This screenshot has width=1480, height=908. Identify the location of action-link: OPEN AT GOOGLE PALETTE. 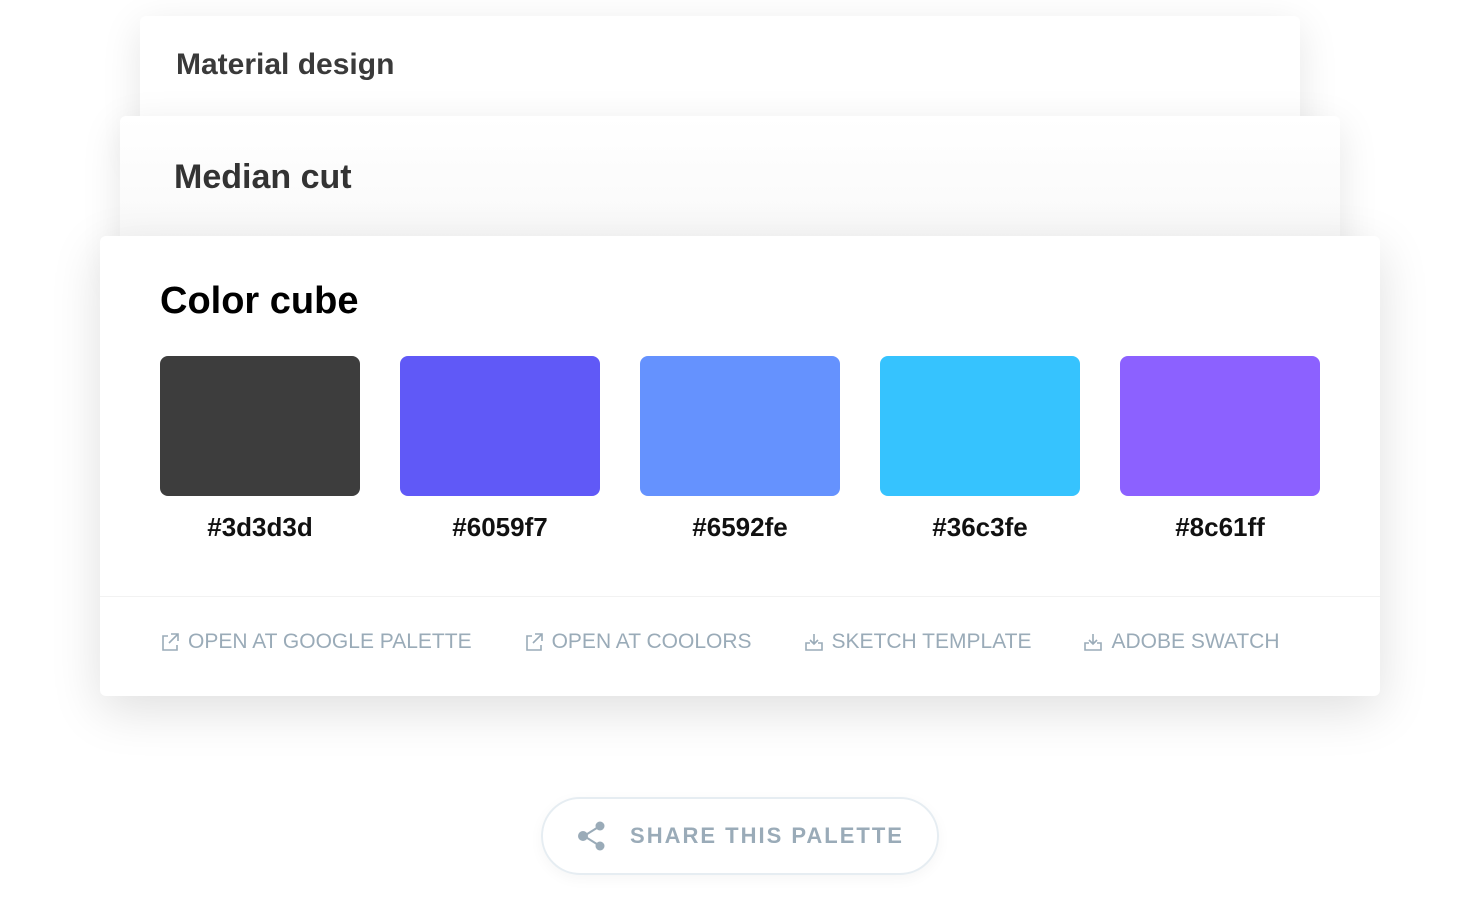
(316, 642).